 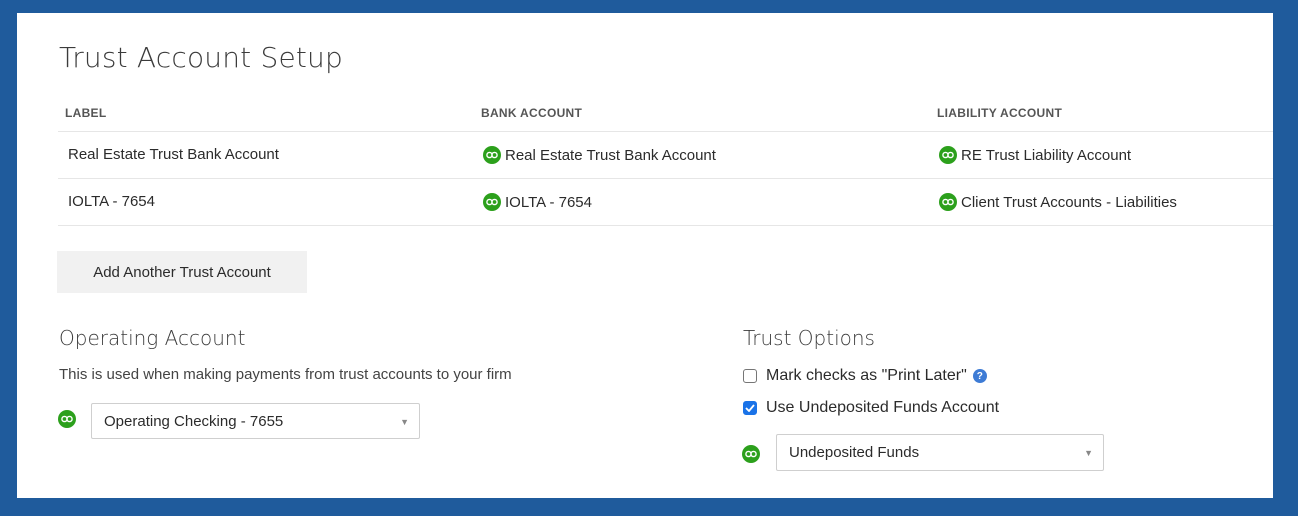 What do you see at coordinates (86, 113) in the screenshot?
I see `header-label: LABEL` at bounding box center [86, 113].